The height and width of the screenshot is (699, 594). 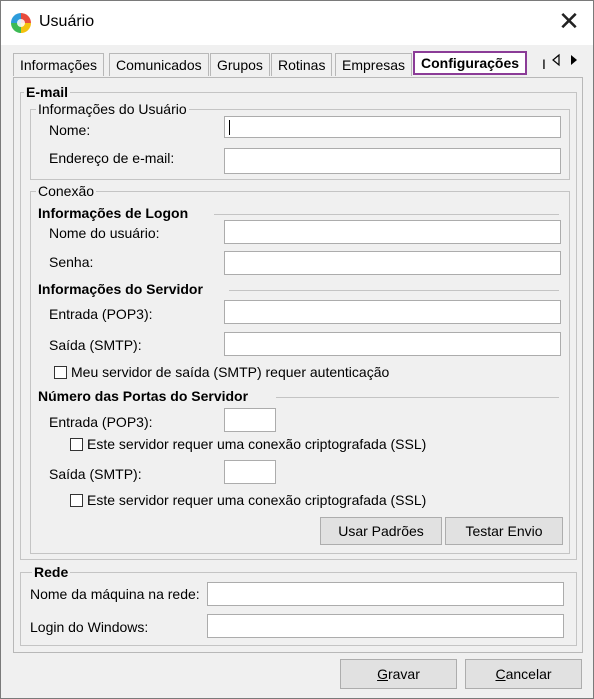 I want to click on outgoing-port-label: Saída (SMTP):, so click(x=95, y=474).